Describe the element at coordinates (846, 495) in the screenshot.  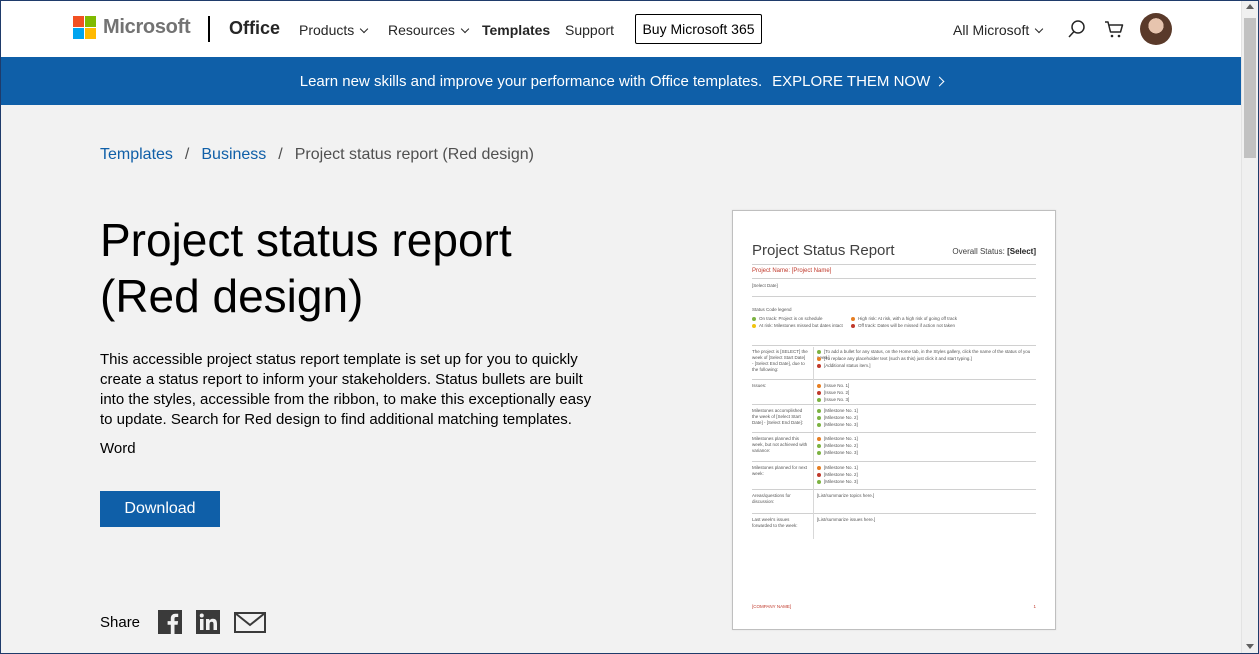
I see `preview-row-item-text: [List/summarize topics here.]` at that location.